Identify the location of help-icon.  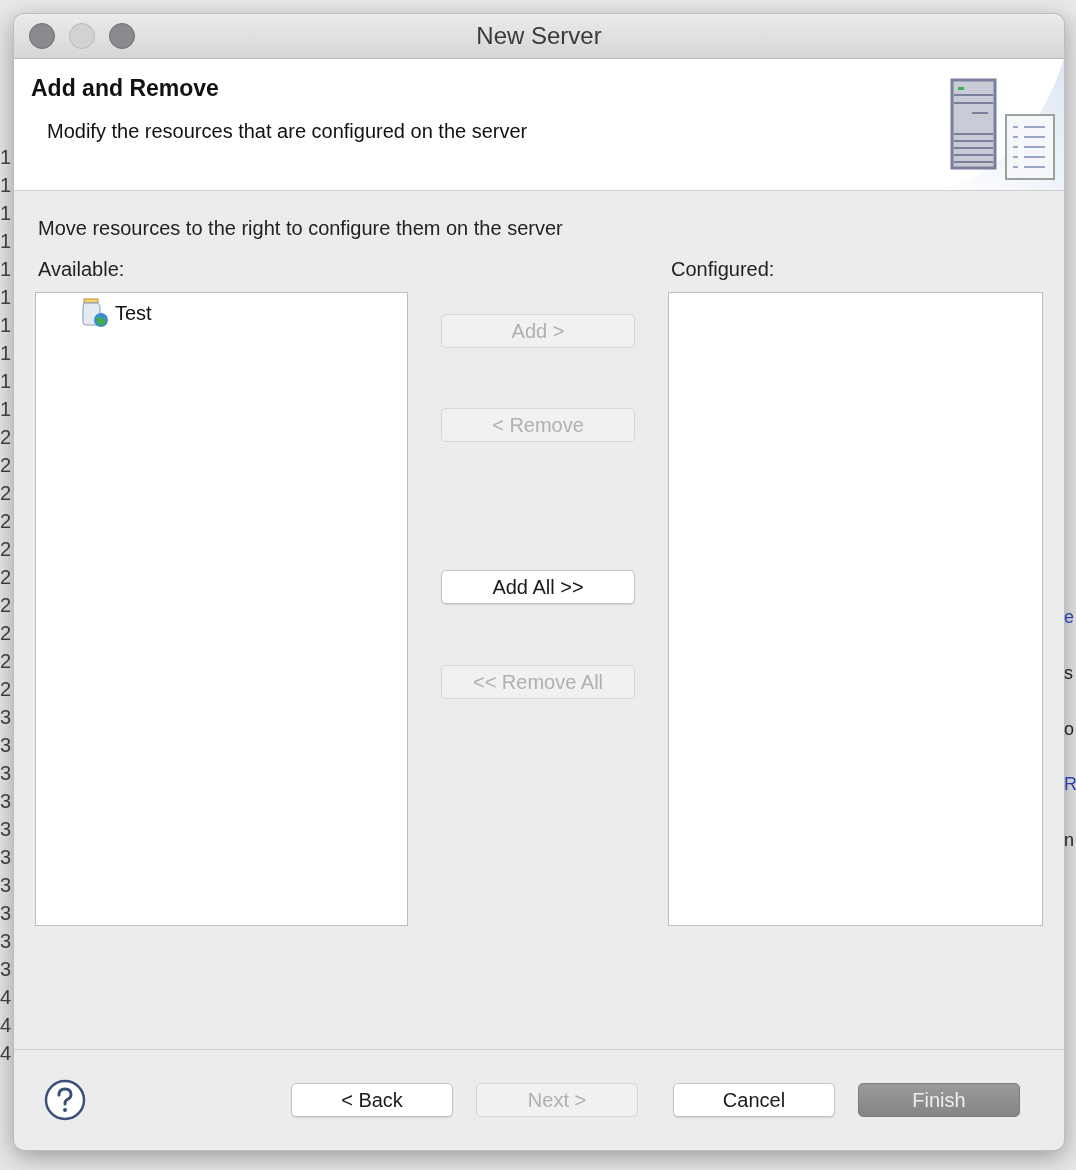
(65, 1100).